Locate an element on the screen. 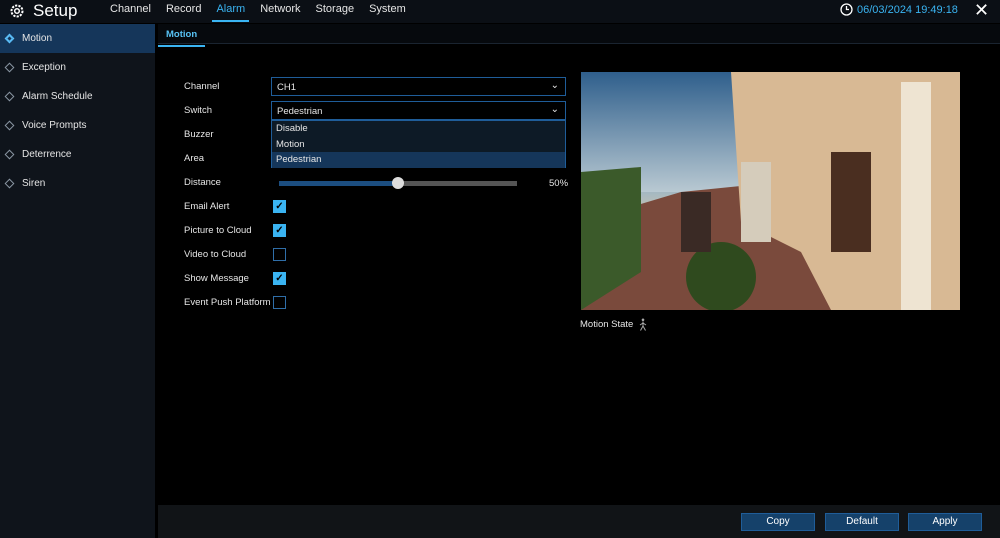 The height and width of the screenshot is (538, 1000). option-pedestrian: Pedestrian is located at coordinates (418, 160).